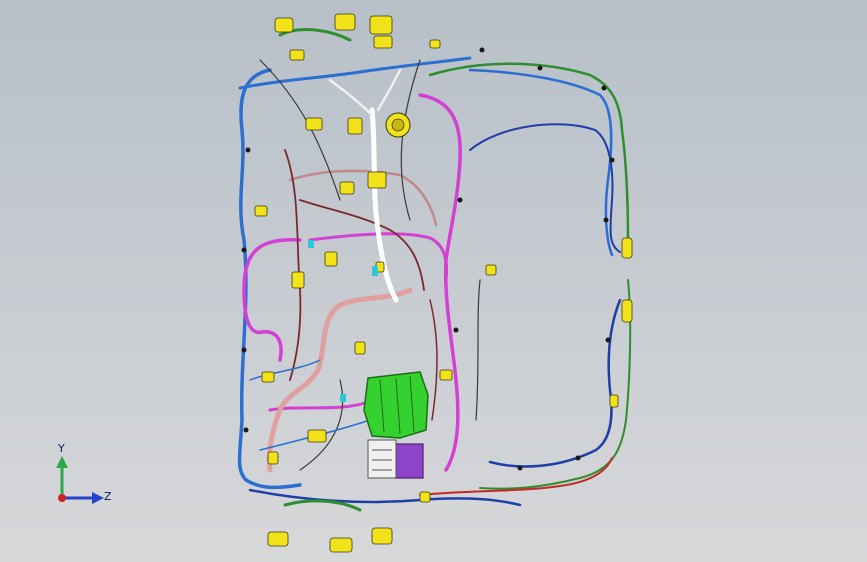 The width and height of the screenshot is (867, 562). I want to click on wire-green-right-lower, so click(555, 384).